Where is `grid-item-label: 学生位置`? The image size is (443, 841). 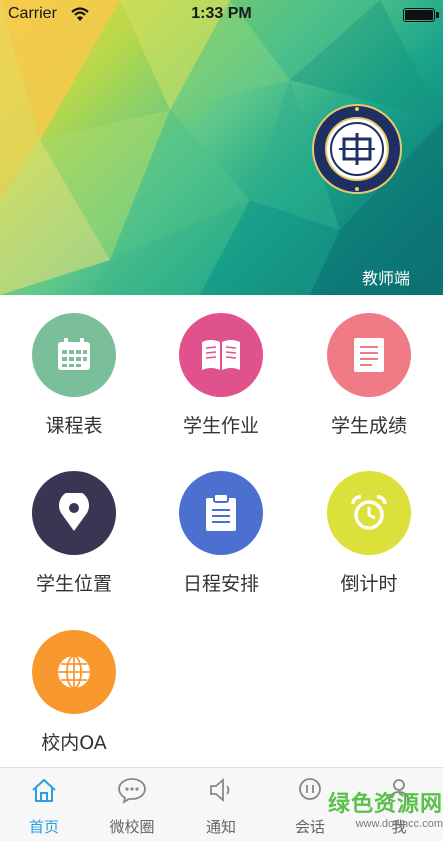 grid-item-label: 学生位置 is located at coordinates (73, 584).